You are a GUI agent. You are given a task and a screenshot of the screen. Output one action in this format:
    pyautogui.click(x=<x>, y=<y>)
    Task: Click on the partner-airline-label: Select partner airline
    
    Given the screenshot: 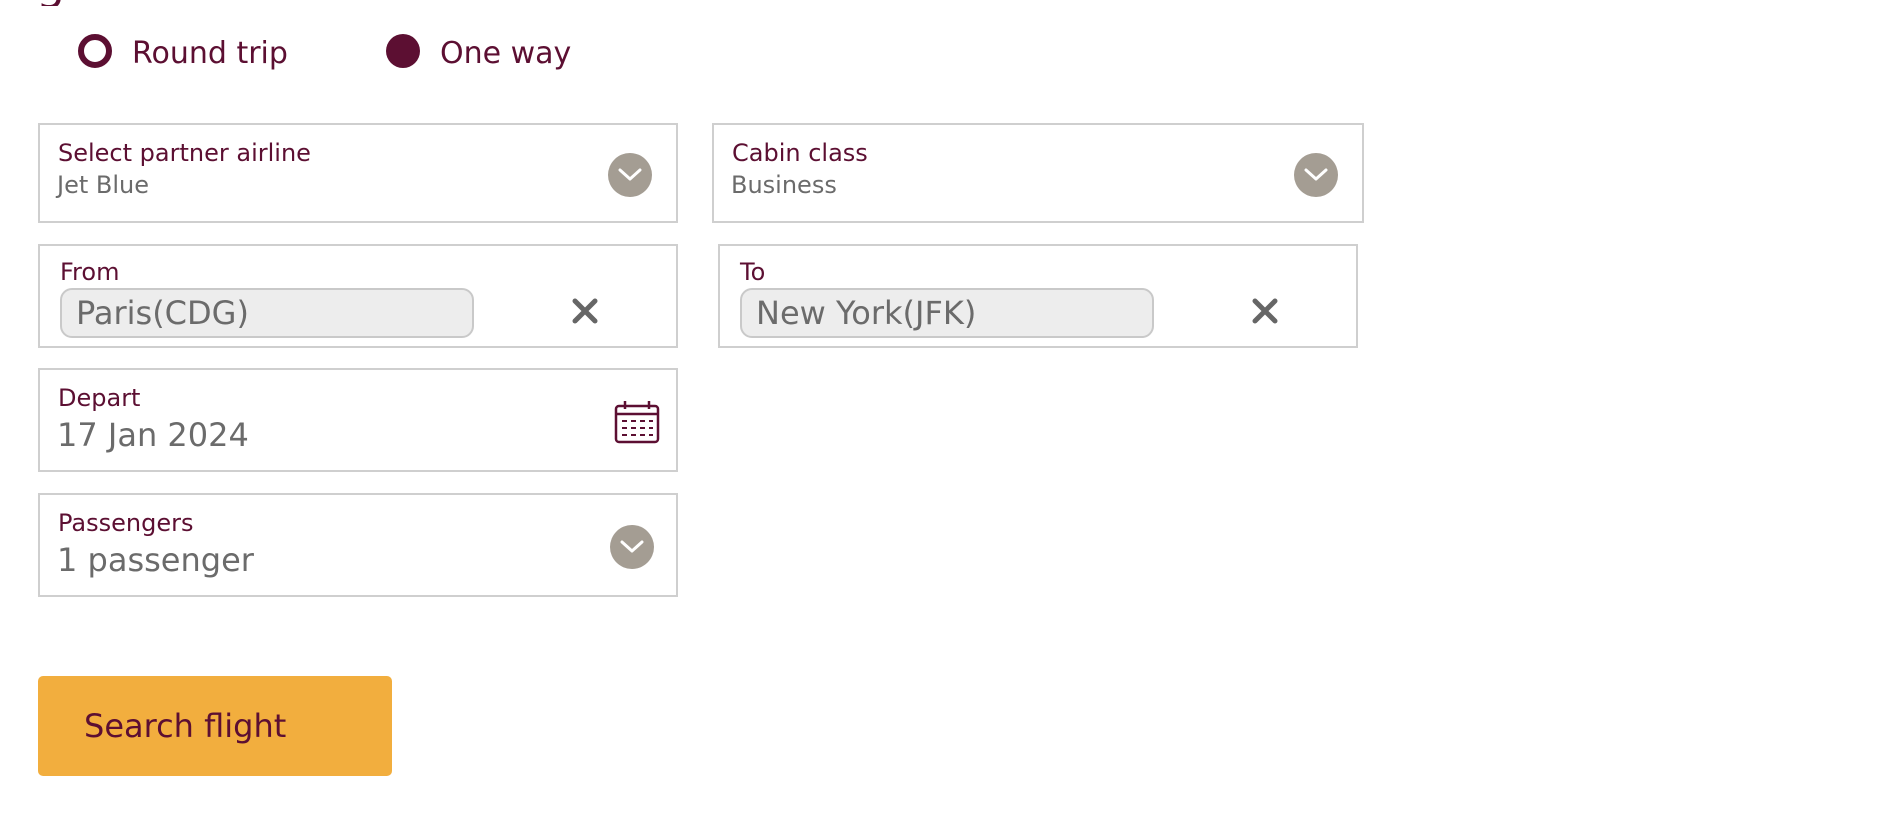 What is the action you would take?
    pyautogui.click(x=184, y=153)
    